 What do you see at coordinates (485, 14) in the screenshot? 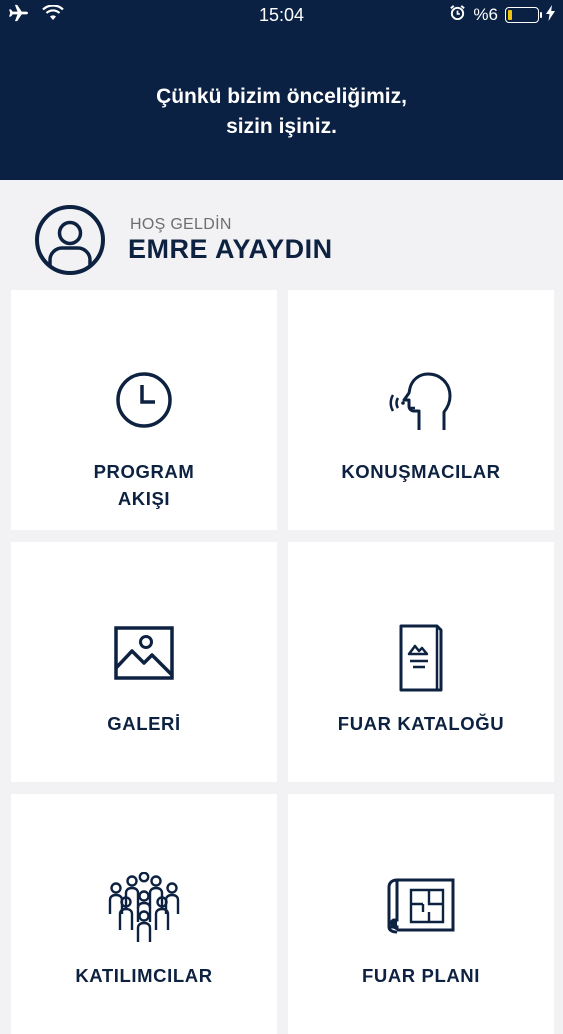
I see `battery-percent: %6` at bounding box center [485, 14].